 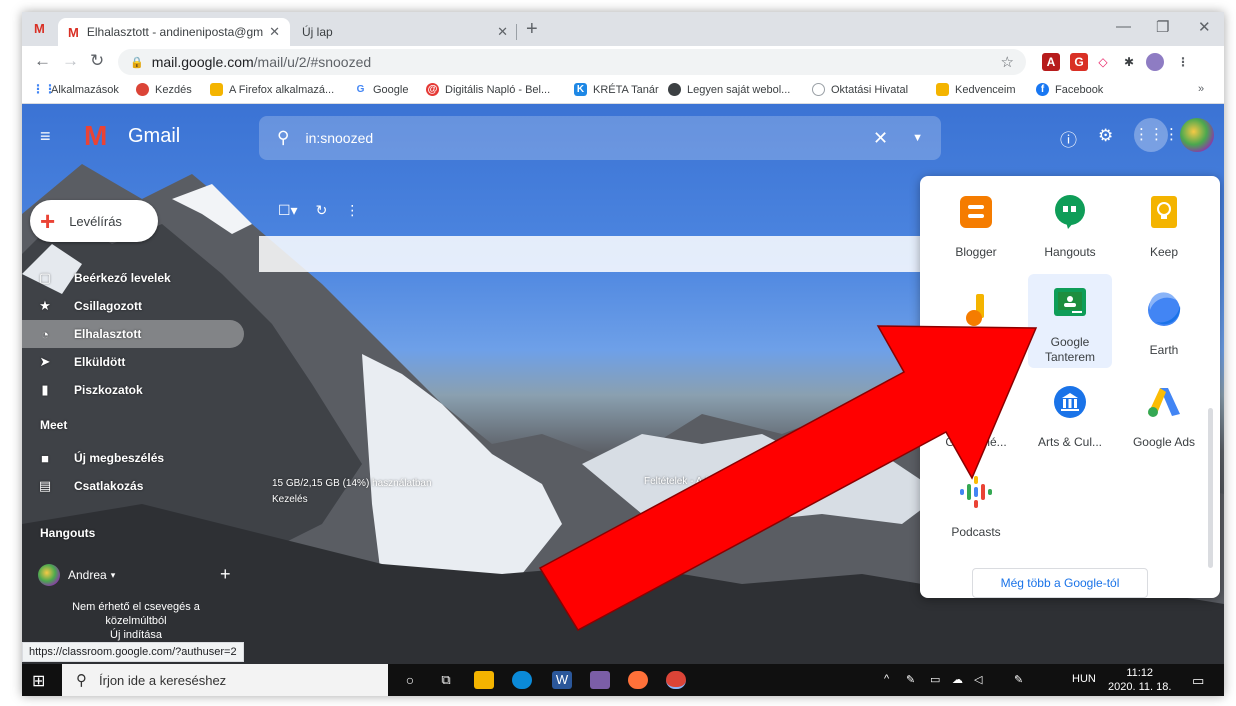 What do you see at coordinates (283, 138) in the screenshot?
I see `search-icon: ⚲` at bounding box center [283, 138].